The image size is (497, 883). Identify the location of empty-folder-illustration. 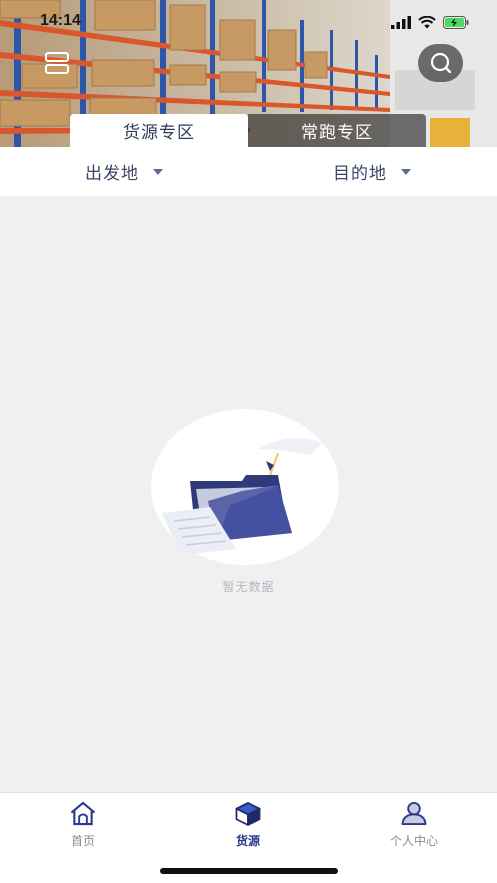
(245, 487).